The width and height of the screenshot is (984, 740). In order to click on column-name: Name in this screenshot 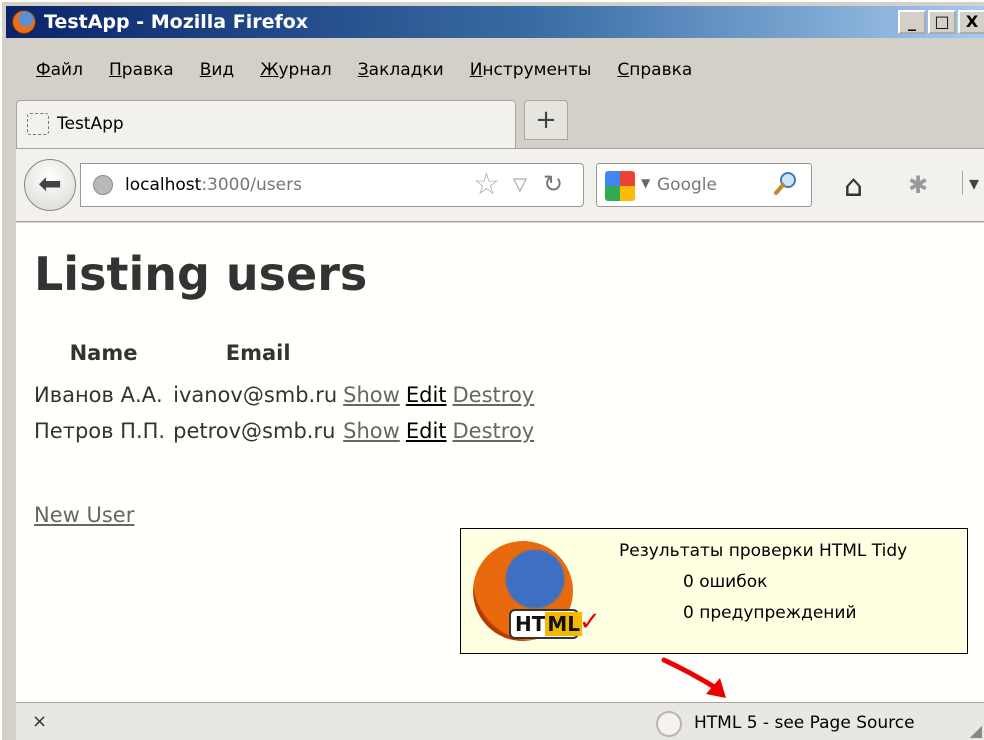, I will do `click(103, 353)`.